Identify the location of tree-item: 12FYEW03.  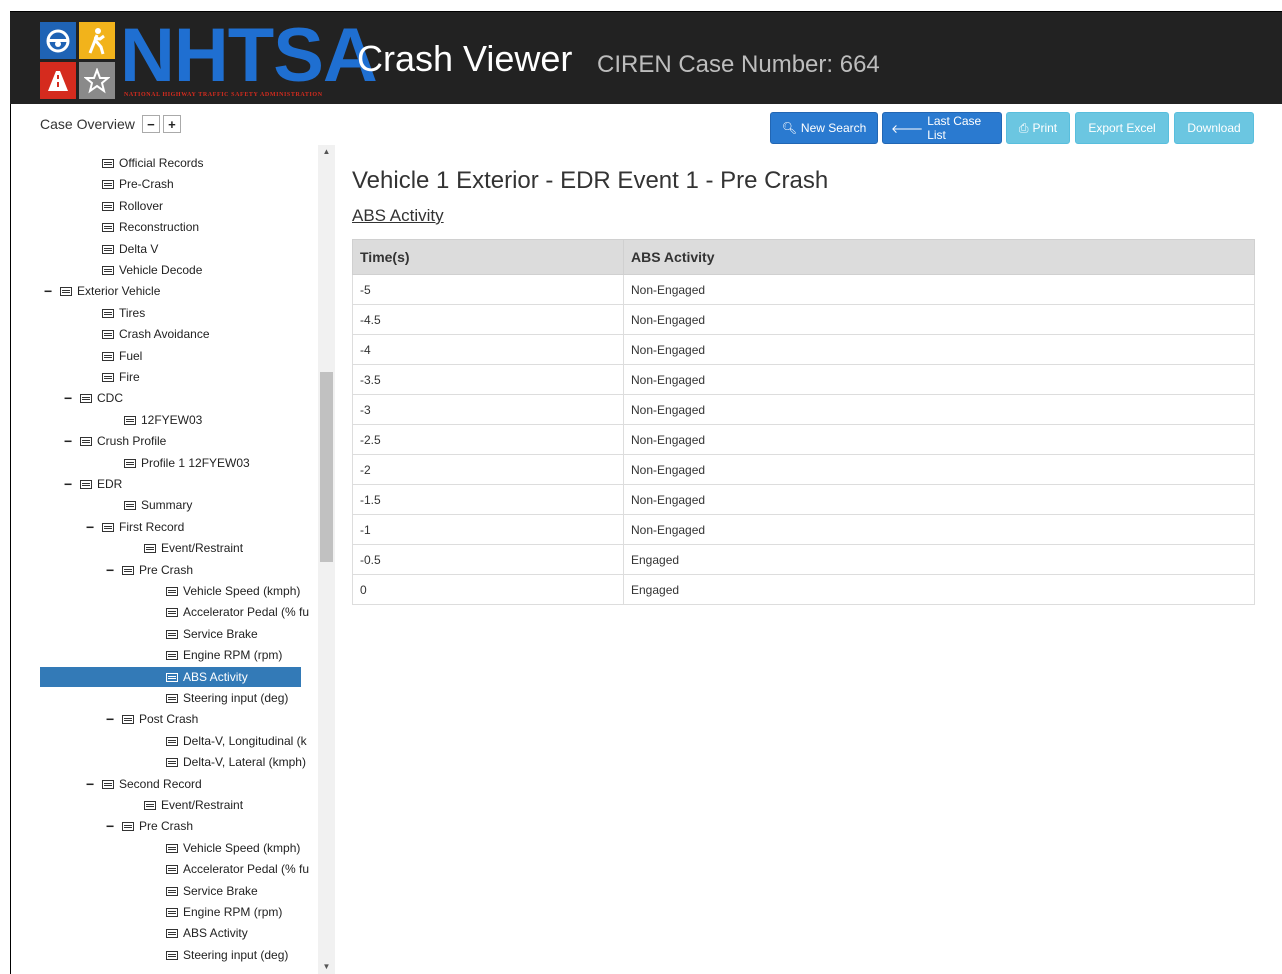
(163, 420).